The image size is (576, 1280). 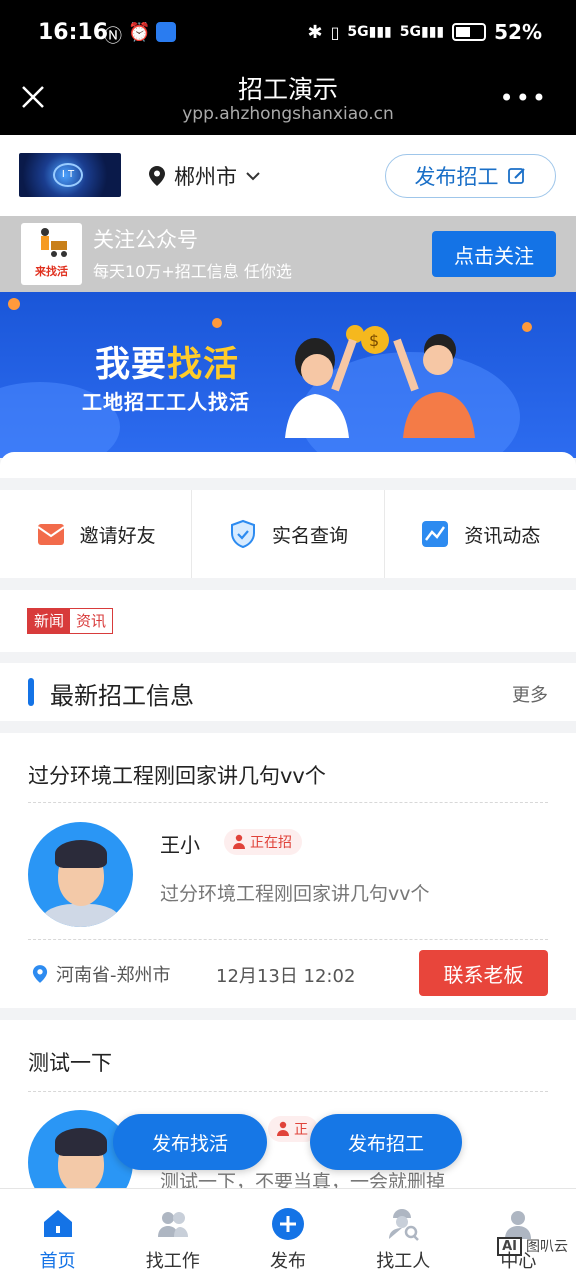 I want to click on news-section: 新闻 资讯, so click(x=288, y=621).